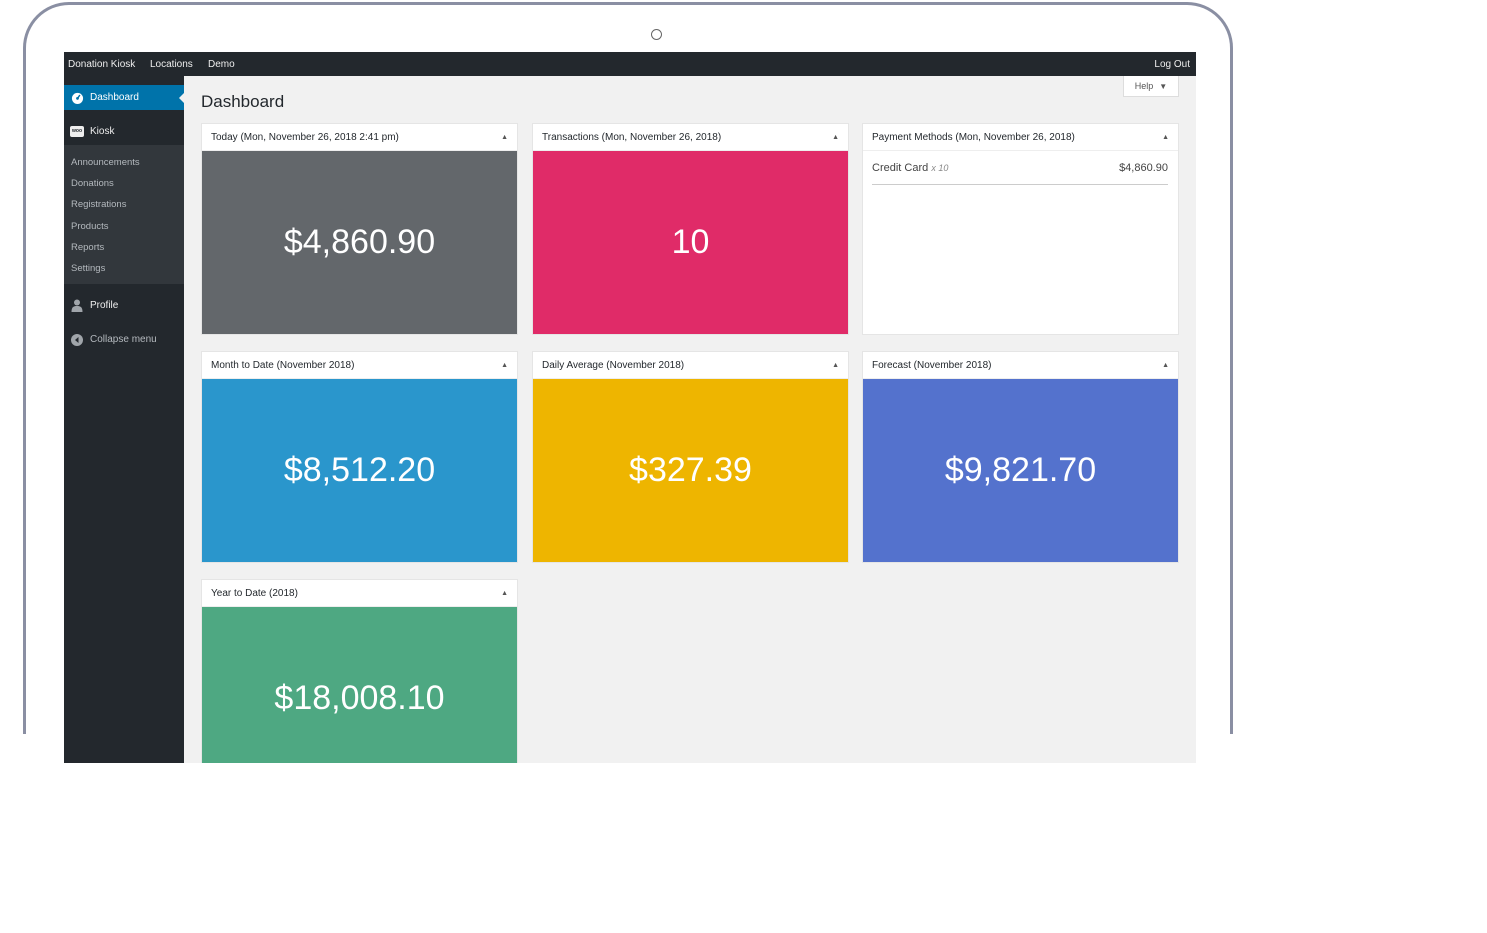  What do you see at coordinates (632, 137) in the screenshot?
I see `widget-title: Transactions (Mon, November 26, 2018)` at bounding box center [632, 137].